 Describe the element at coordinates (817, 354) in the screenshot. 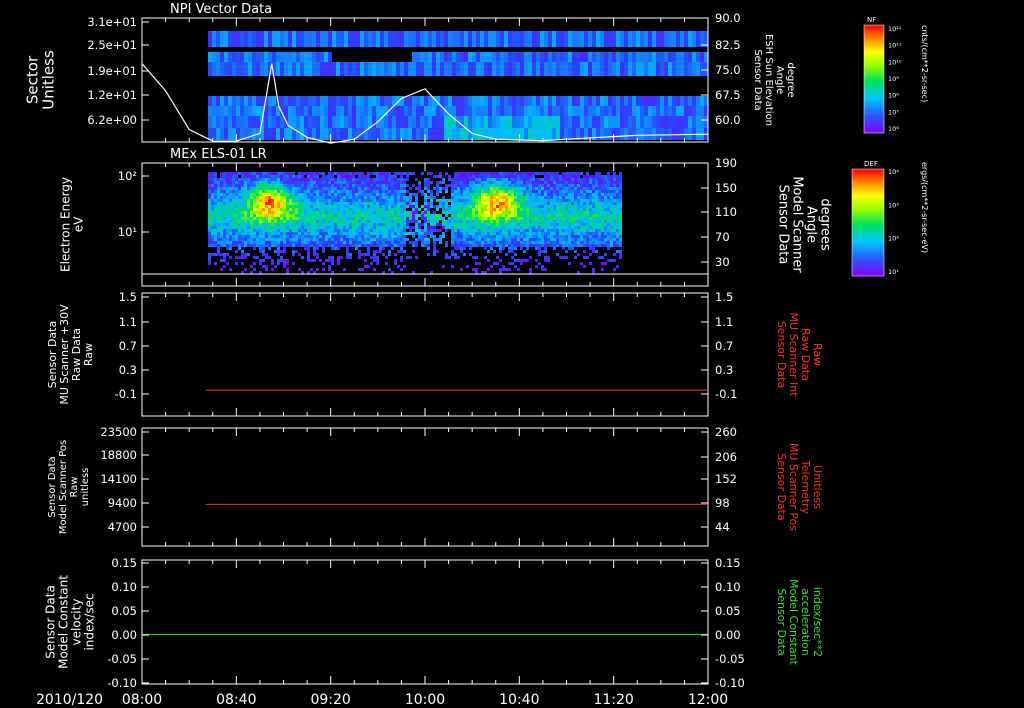

I see `right-label-line: Raw` at that location.